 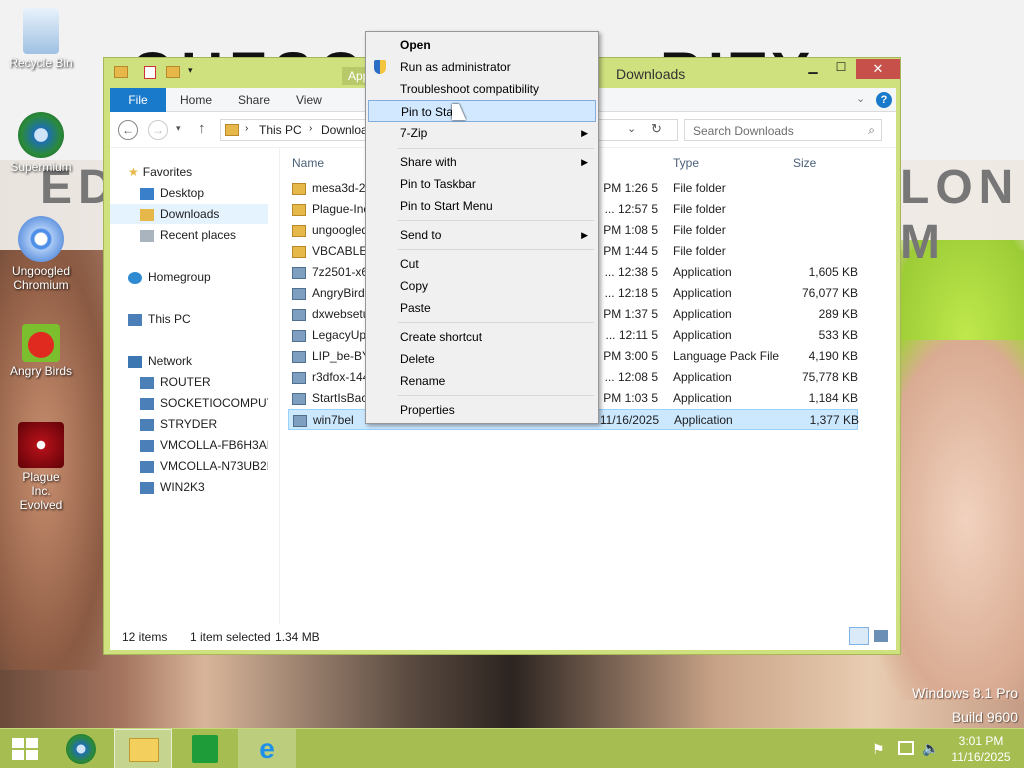 What do you see at coordinates (482, 235) in the screenshot?
I see `menu-item-send-to: Send to ▶` at bounding box center [482, 235].